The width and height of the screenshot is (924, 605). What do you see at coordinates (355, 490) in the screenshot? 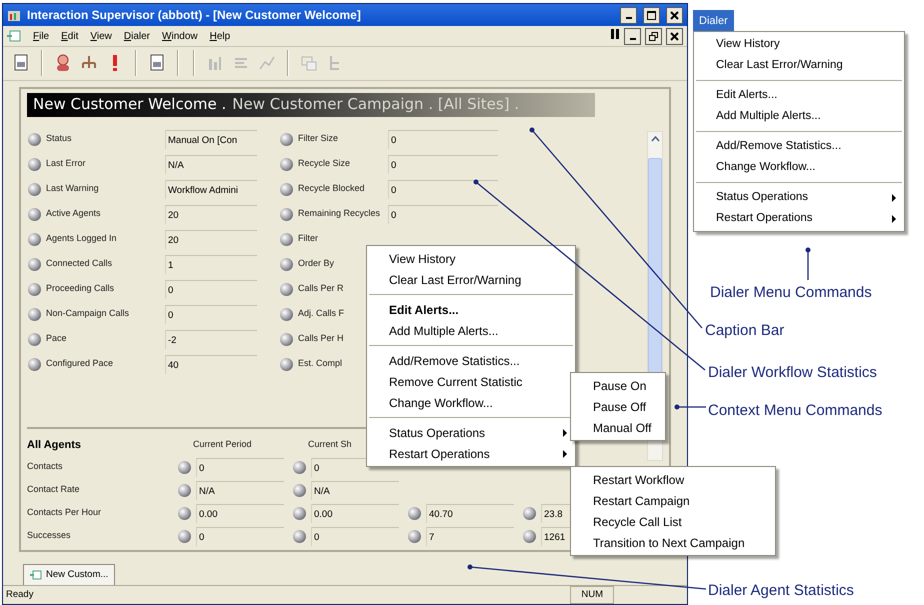
I see `stat-value: N/A` at bounding box center [355, 490].